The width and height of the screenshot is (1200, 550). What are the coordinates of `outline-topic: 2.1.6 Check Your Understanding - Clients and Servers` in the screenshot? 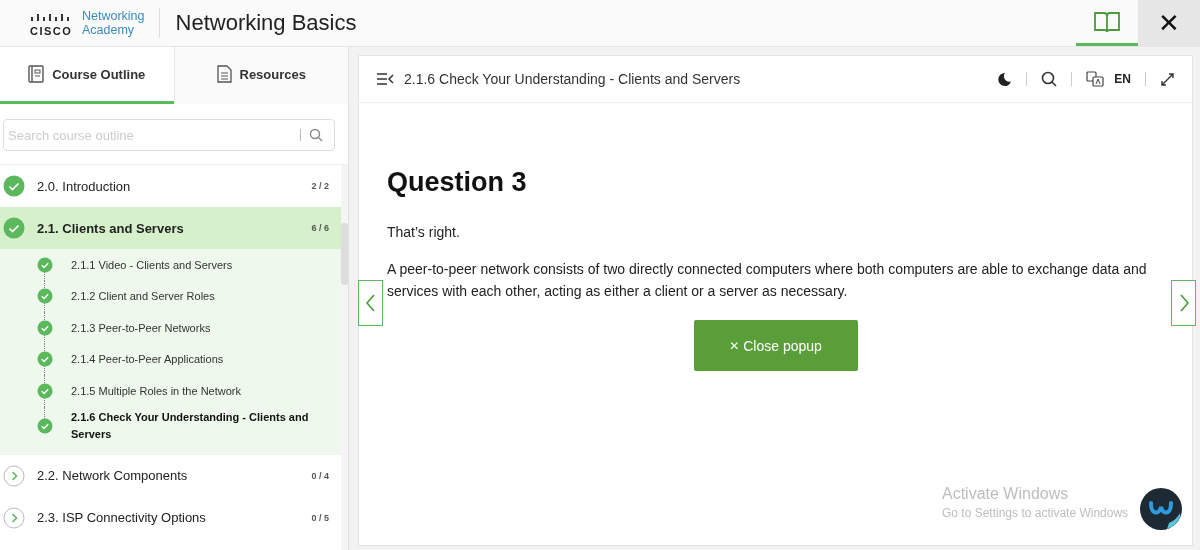 It's located at (170, 424).